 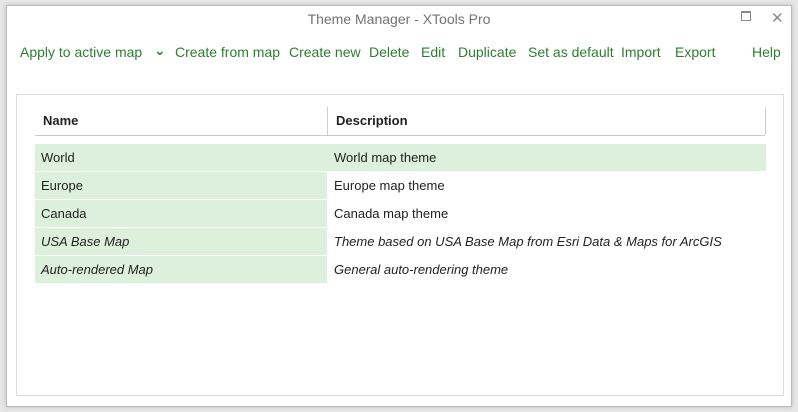 What do you see at coordinates (391, 213) in the screenshot?
I see `theme-description-cell: Canada map theme` at bounding box center [391, 213].